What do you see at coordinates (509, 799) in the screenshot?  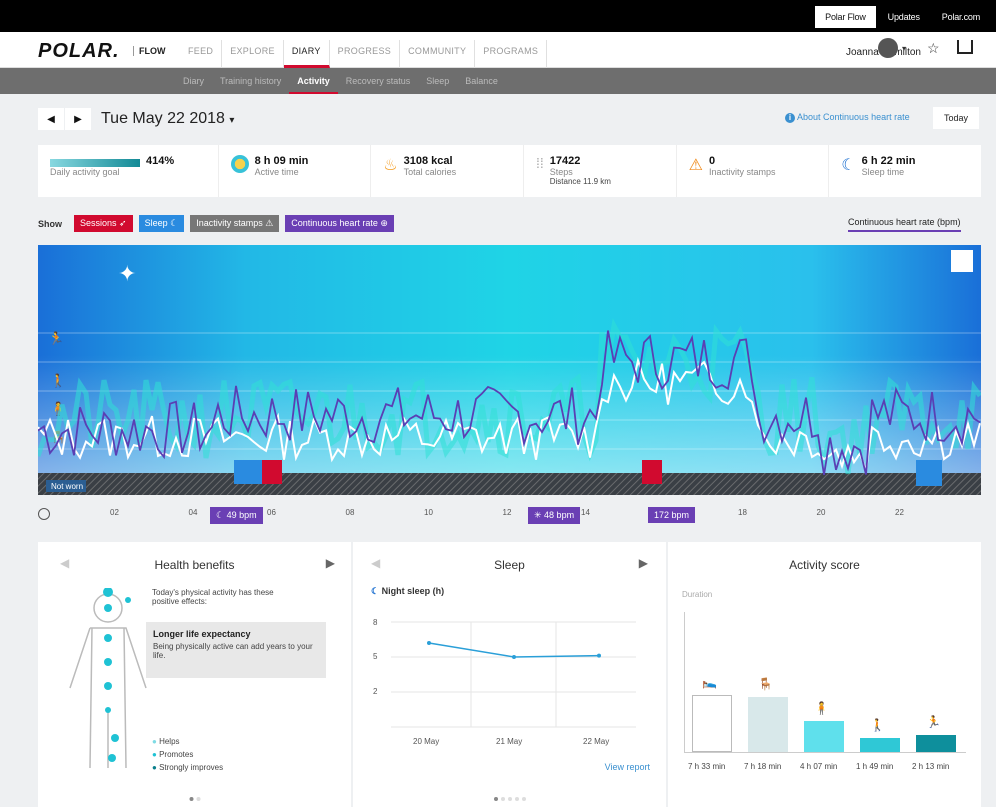 I see `sleep-pager` at bounding box center [509, 799].